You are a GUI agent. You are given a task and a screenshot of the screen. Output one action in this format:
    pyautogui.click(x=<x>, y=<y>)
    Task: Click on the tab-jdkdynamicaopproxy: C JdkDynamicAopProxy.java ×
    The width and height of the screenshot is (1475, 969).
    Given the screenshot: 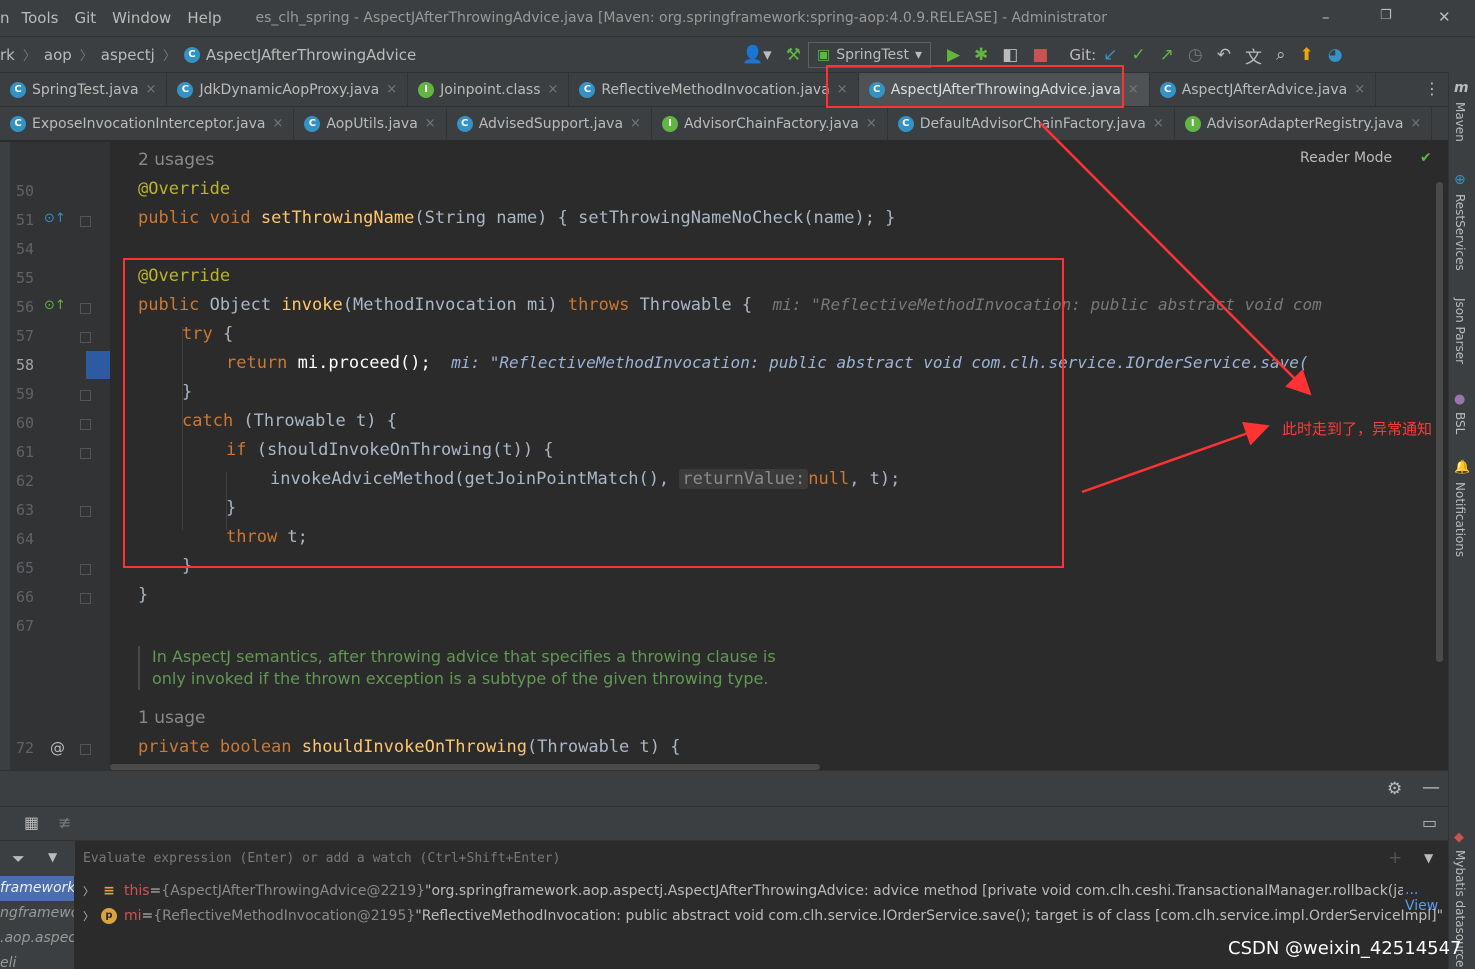 What is the action you would take?
    pyautogui.click(x=288, y=89)
    